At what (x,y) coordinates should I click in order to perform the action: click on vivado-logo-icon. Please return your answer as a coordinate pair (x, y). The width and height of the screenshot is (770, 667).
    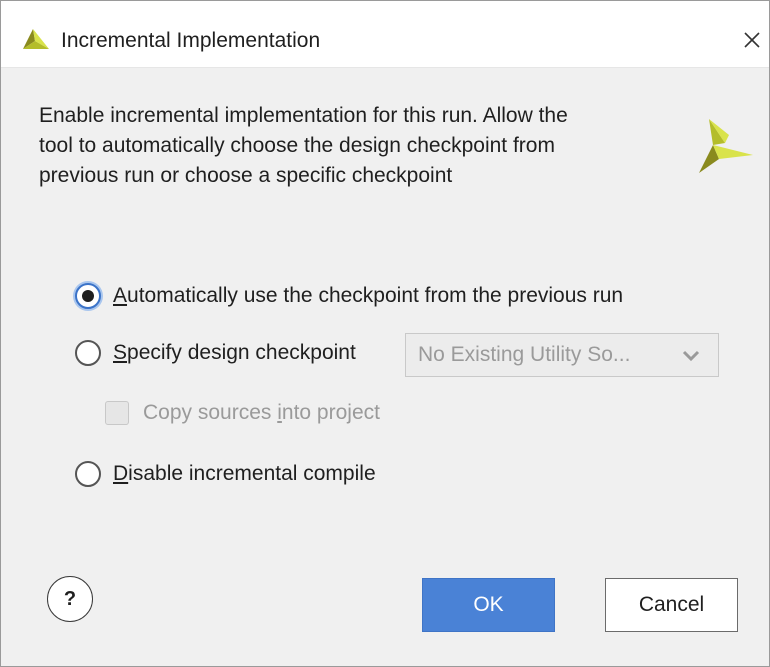
    Looking at the image, I should click on (36, 39).